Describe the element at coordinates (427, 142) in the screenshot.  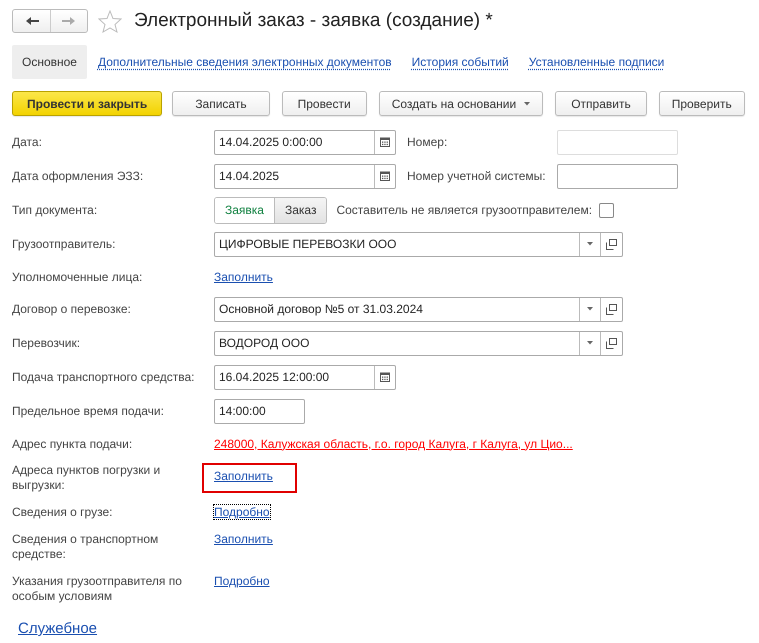
I see `field-label: Номер:` at that location.